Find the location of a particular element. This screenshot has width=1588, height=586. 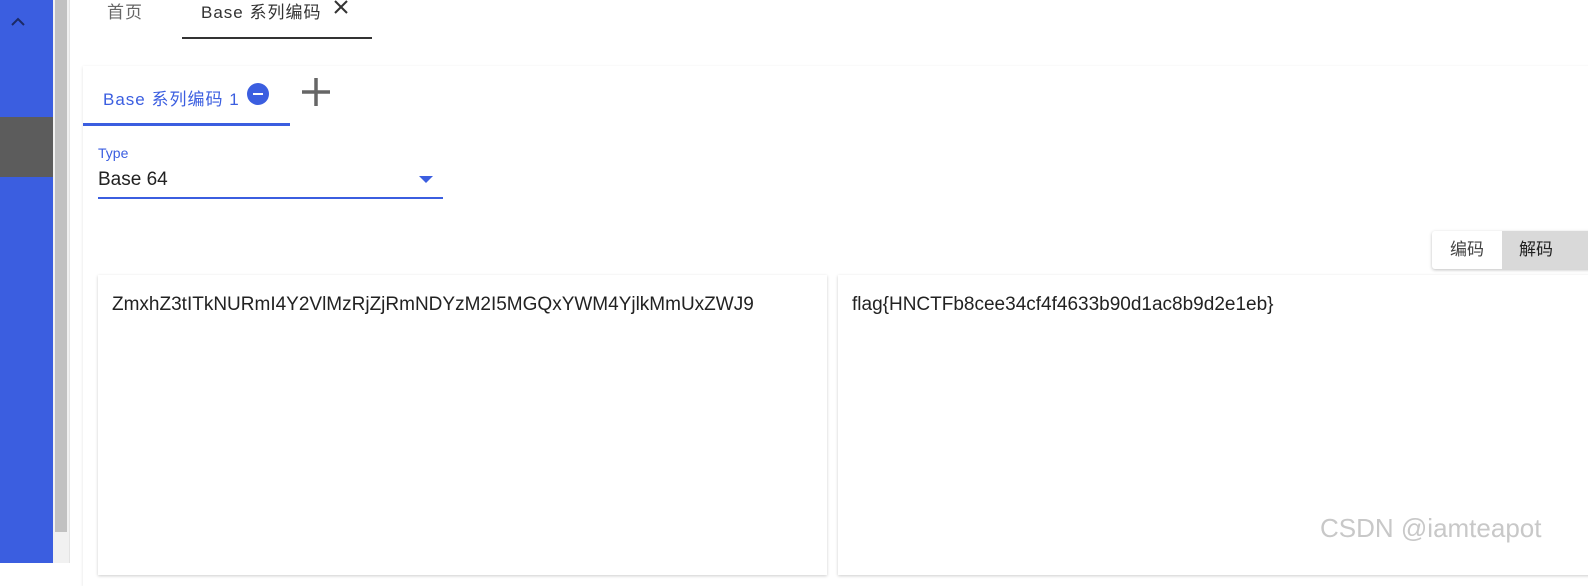

subtab-label: Base 系列编码 1 is located at coordinates (171, 99).